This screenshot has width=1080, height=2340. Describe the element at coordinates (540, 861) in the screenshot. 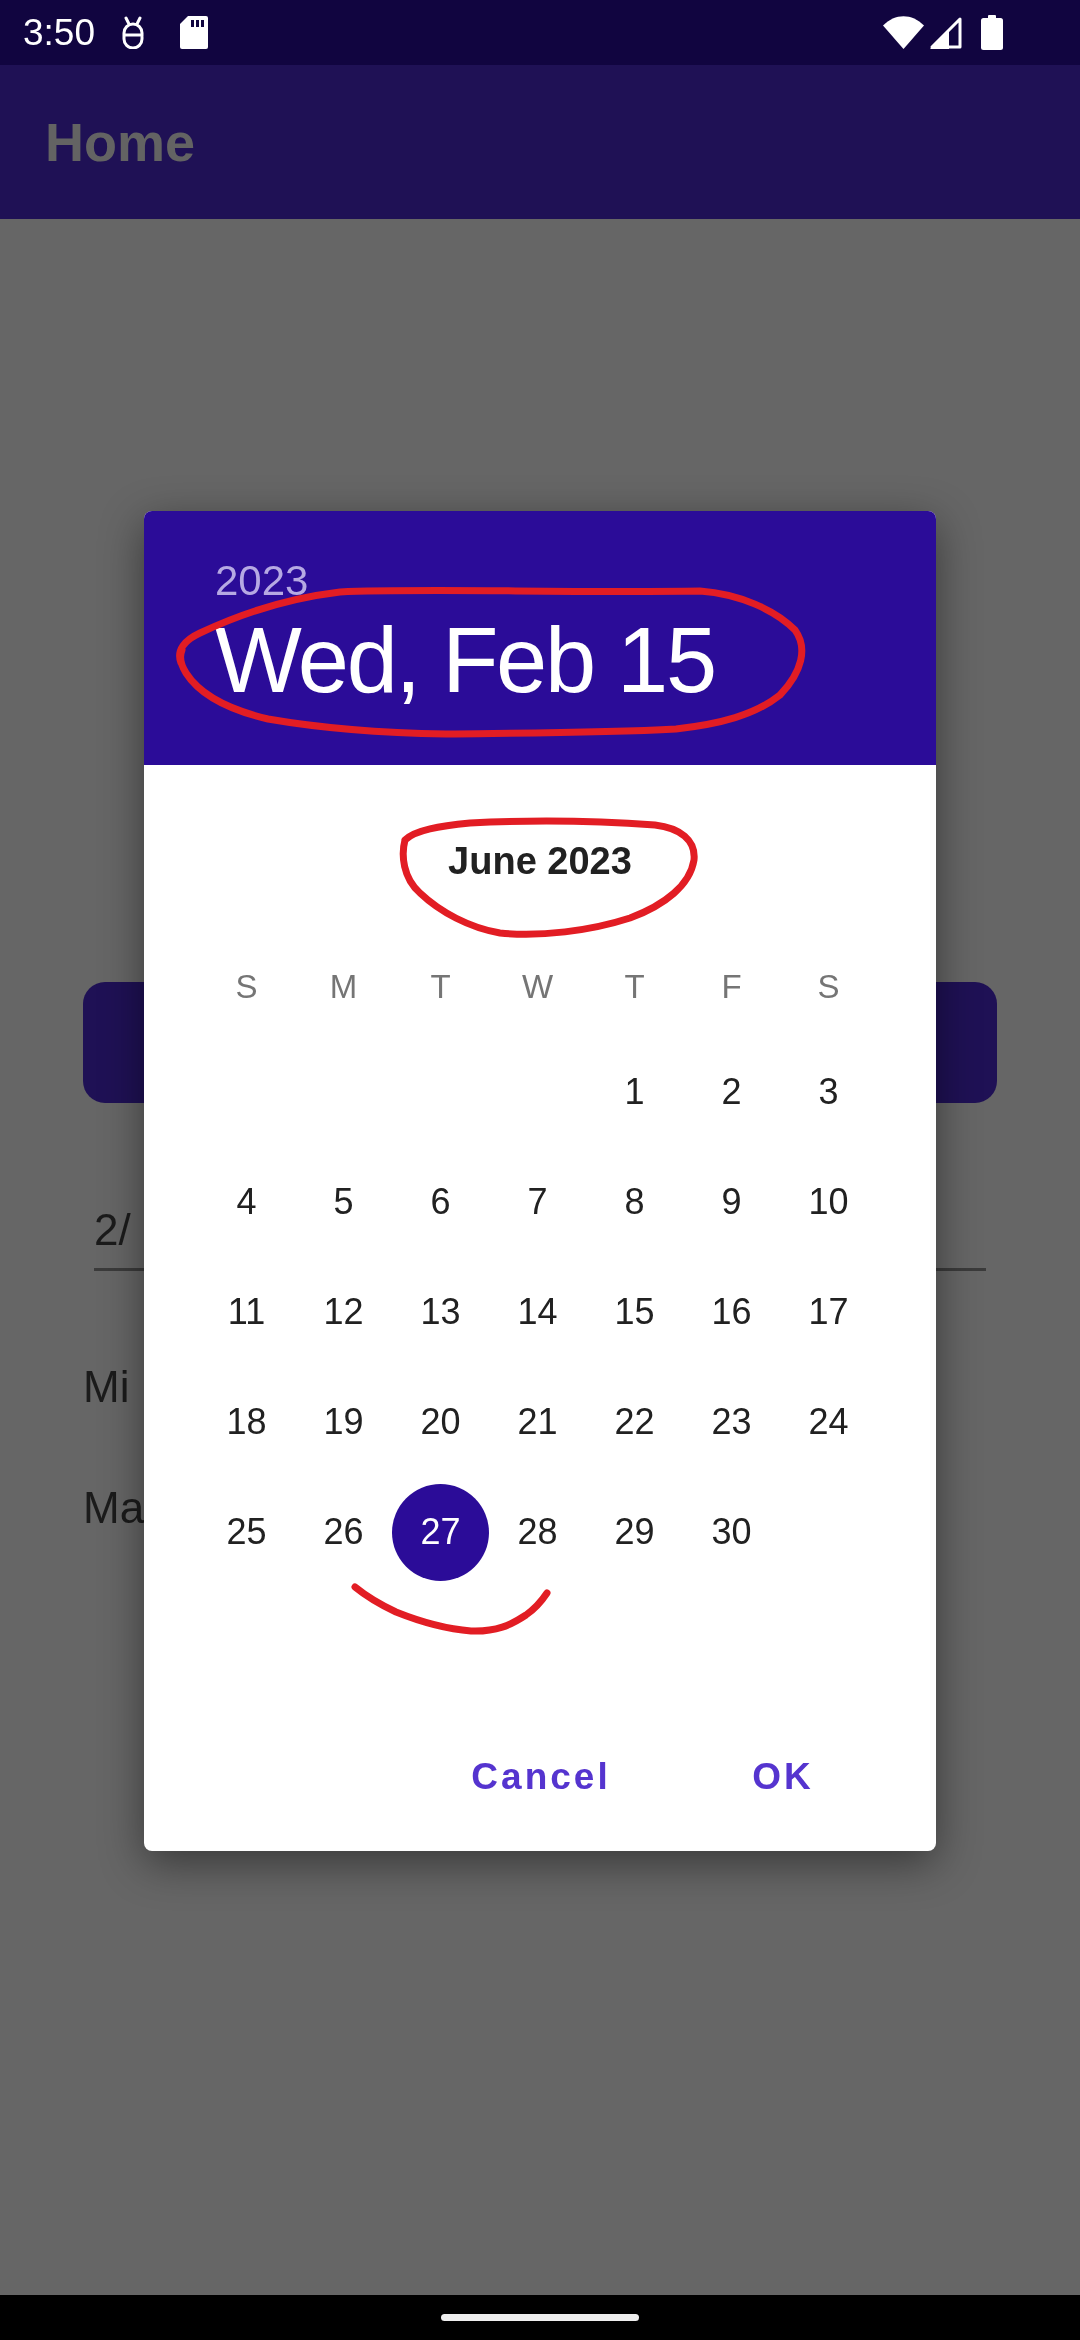

I see `month-title: June 2023` at that location.